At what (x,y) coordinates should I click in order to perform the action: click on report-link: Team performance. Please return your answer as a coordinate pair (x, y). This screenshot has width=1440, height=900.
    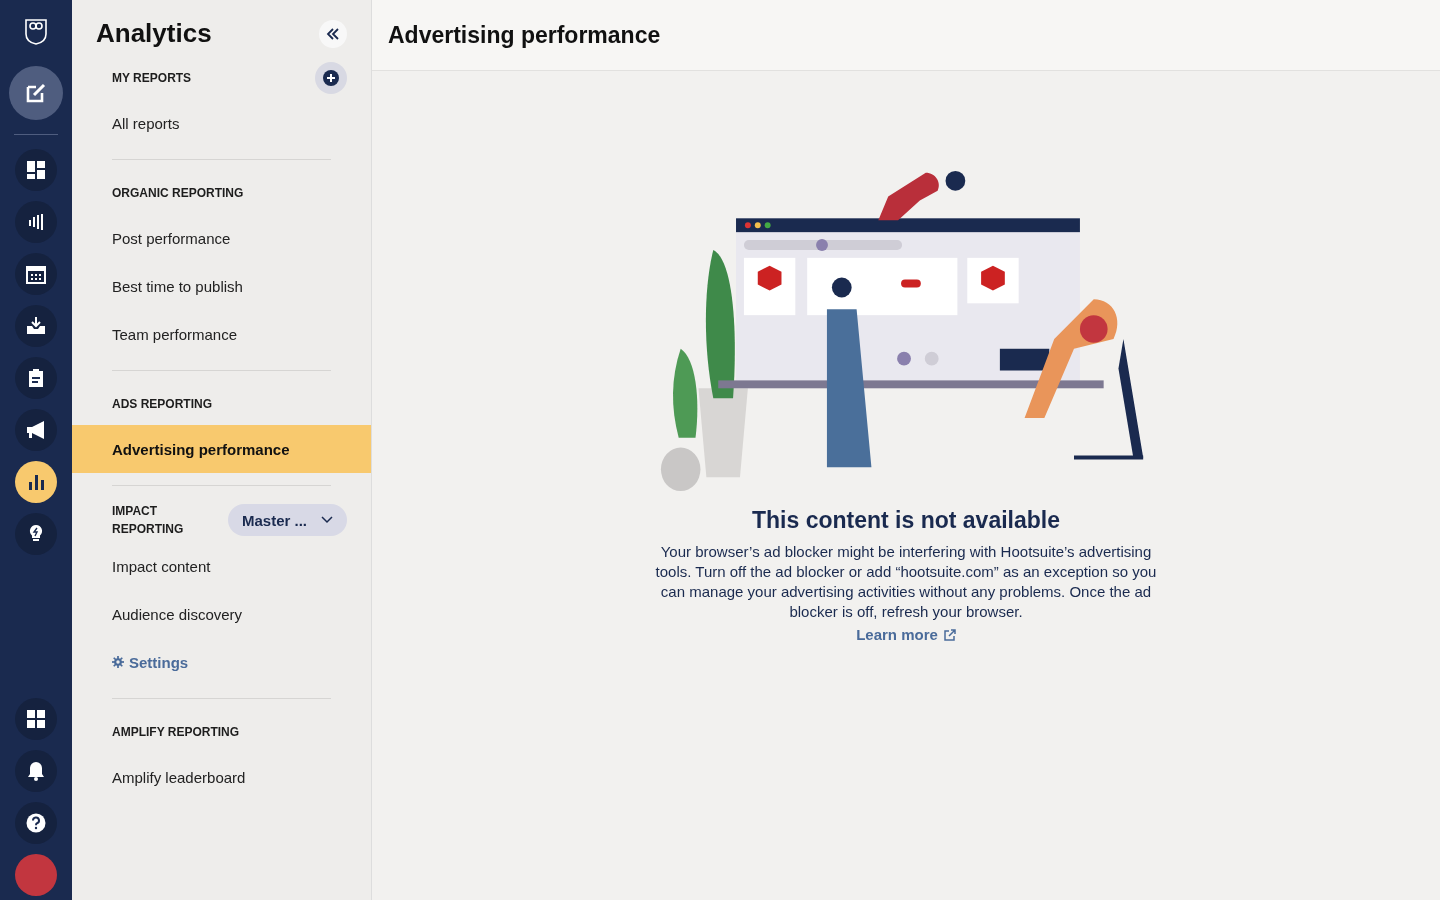
    Looking at the image, I should click on (221, 334).